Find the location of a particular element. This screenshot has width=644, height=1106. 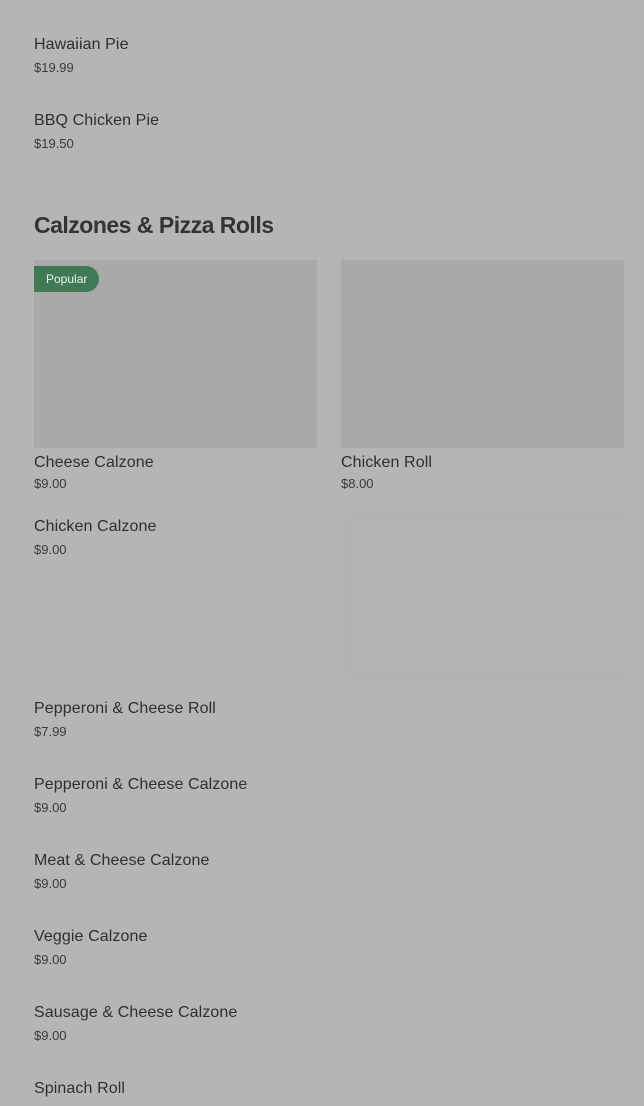

featured-card-chicken-roll: Chicken Roll $8.00 is located at coordinates (482, 376).